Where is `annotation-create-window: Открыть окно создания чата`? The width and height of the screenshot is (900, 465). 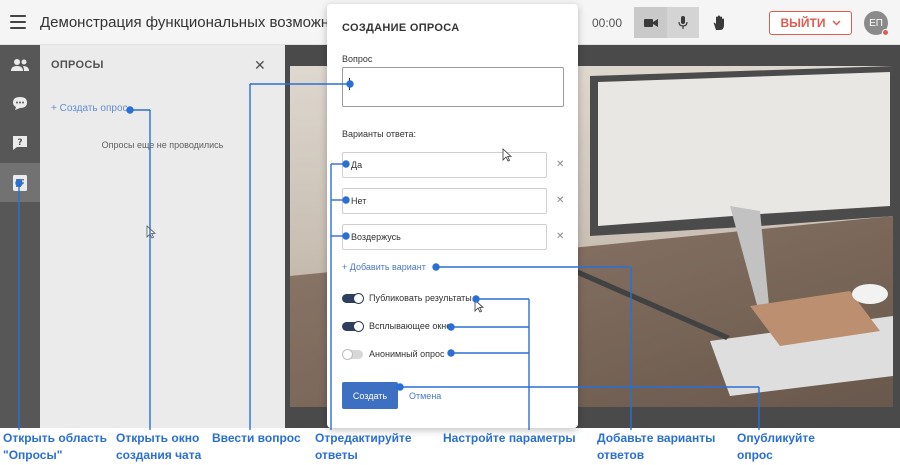 annotation-create-window: Открыть окно создания чата is located at coordinates (159, 446).